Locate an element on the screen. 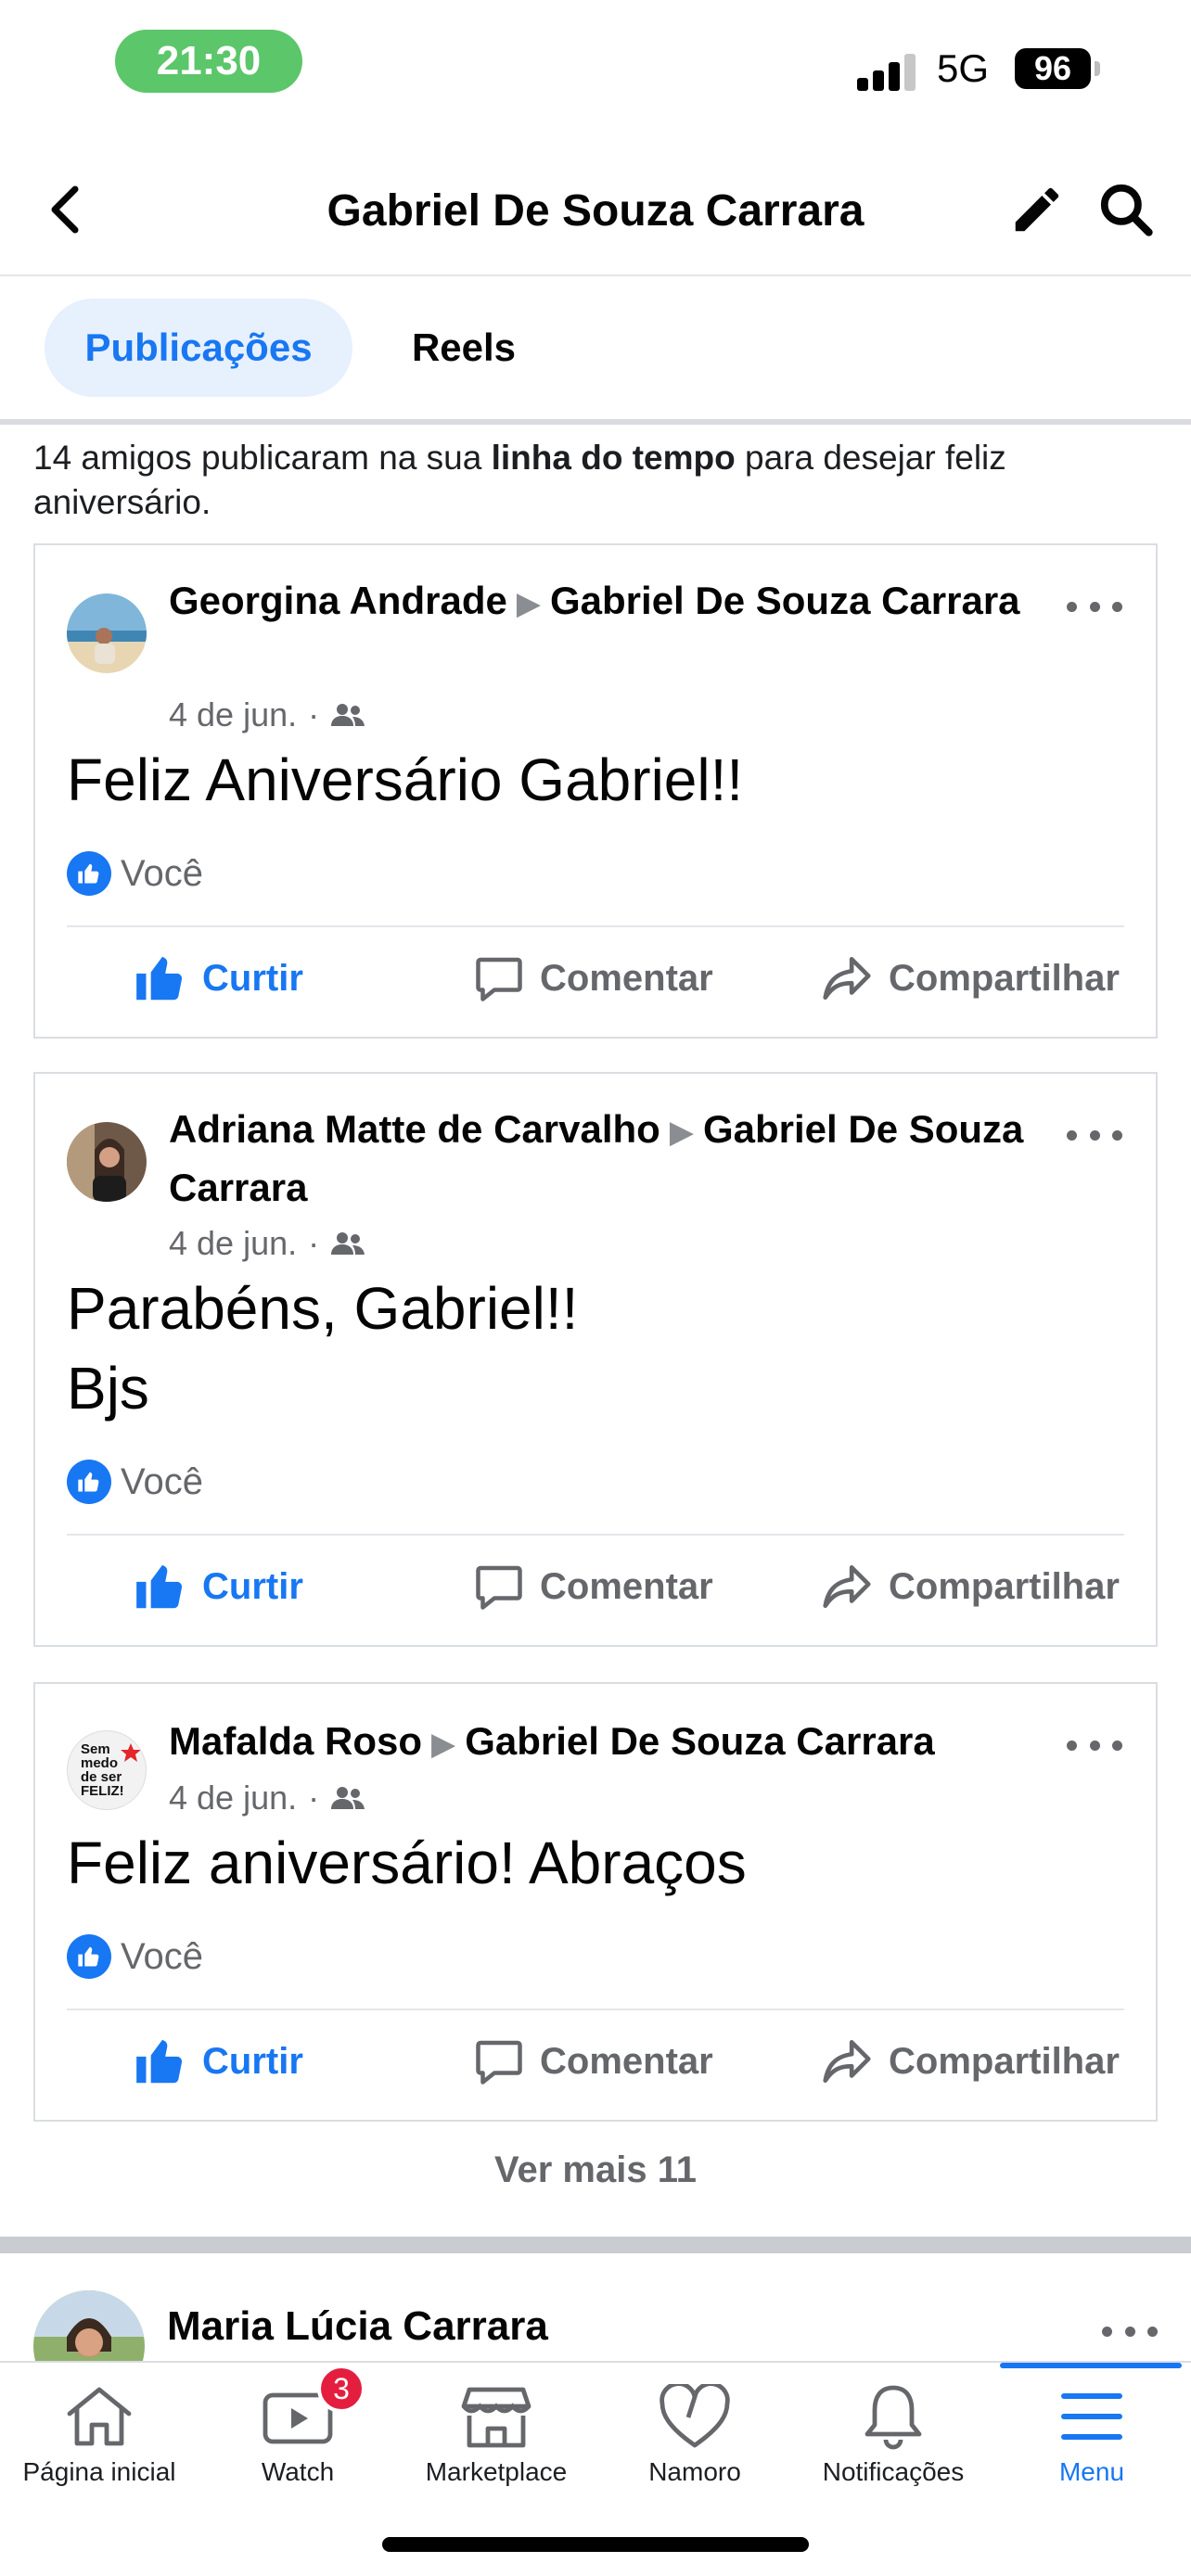 The width and height of the screenshot is (1191, 2576). avatar-text: medo is located at coordinates (100, 1763).